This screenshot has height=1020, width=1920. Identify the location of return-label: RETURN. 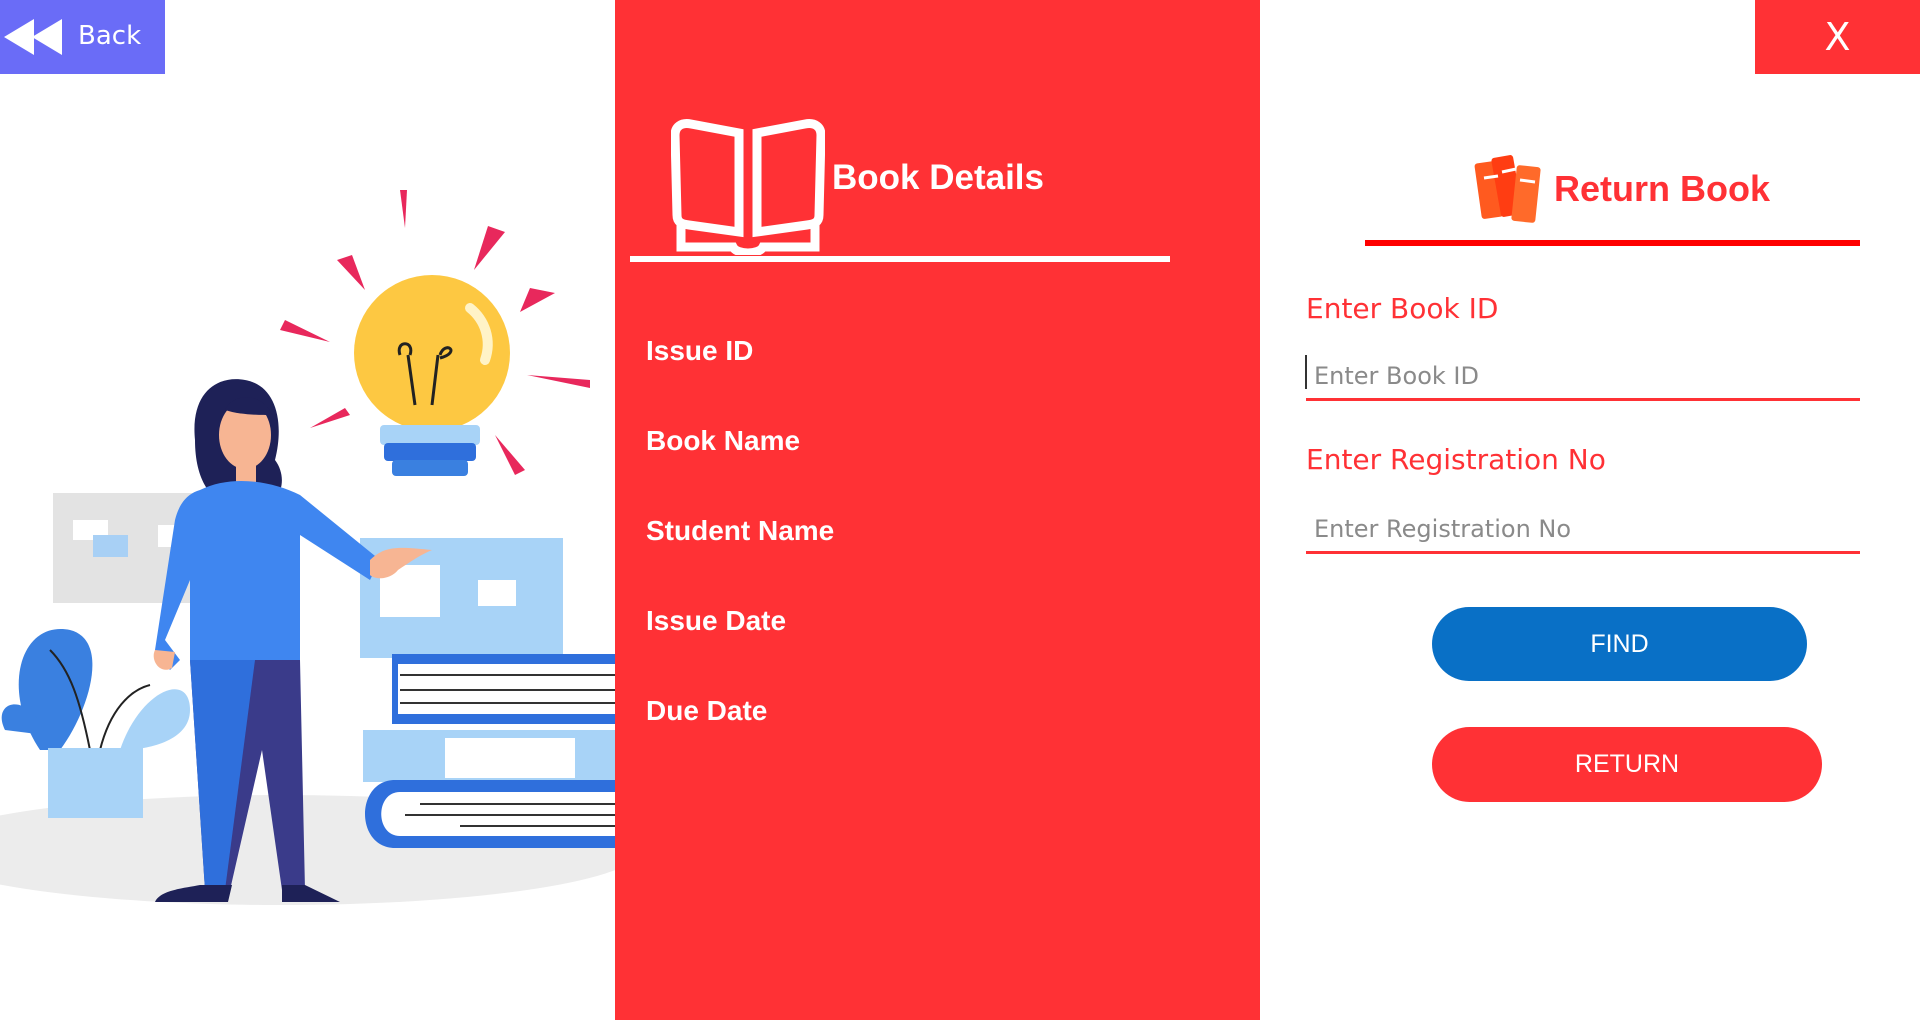
(1627, 764).